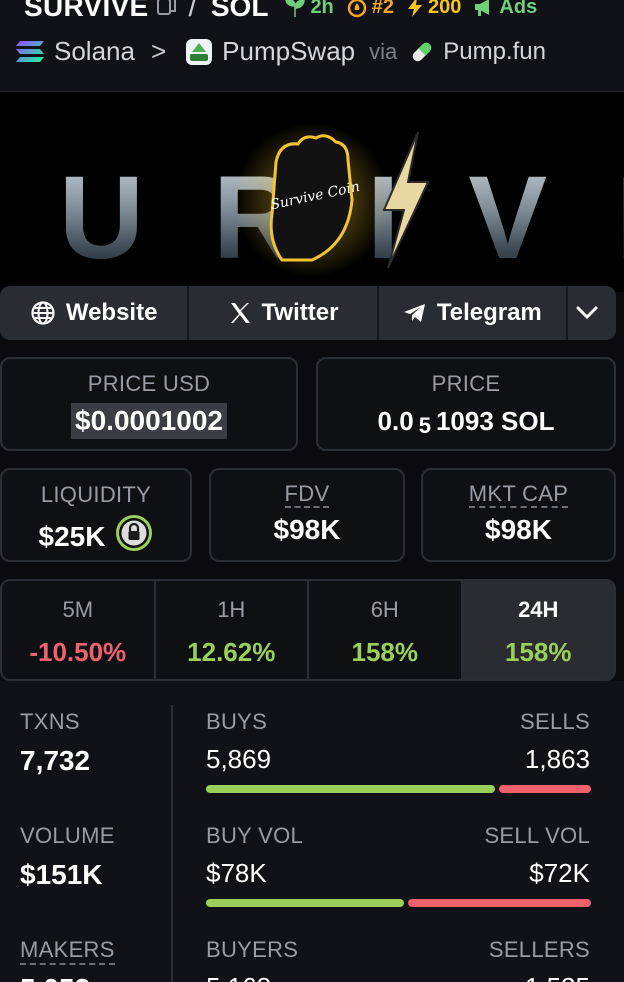 The image size is (624, 982). What do you see at coordinates (433, 9) in the screenshot?
I see `boost-count: 200` at bounding box center [433, 9].